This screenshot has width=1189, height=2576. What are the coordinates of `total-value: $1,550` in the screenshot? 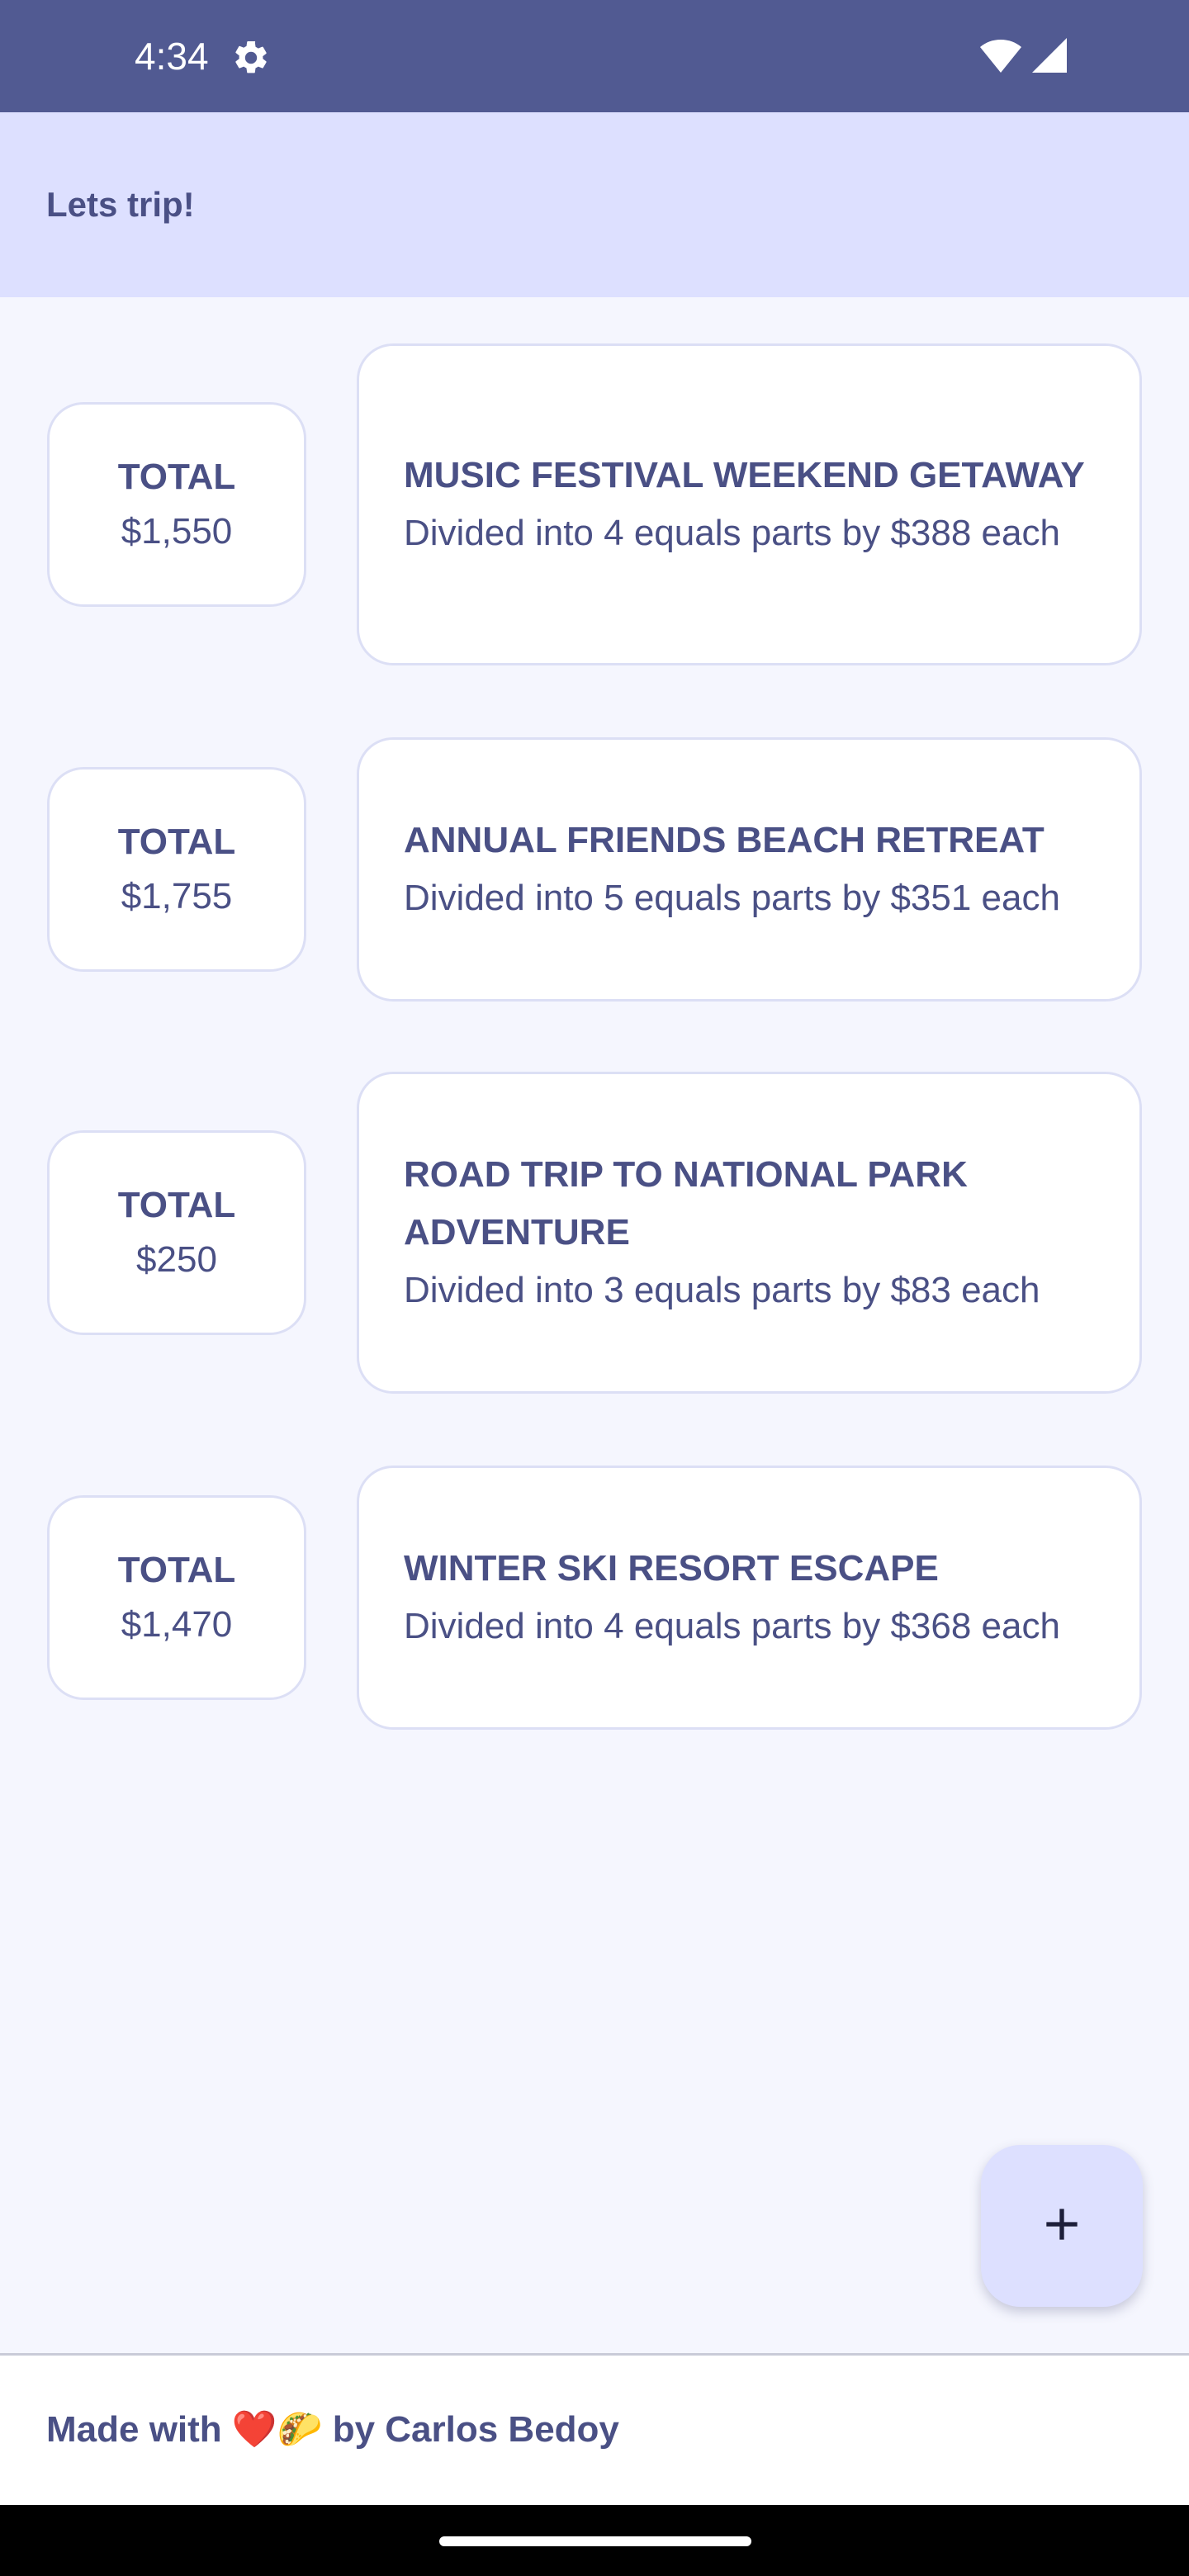 It's located at (177, 531).